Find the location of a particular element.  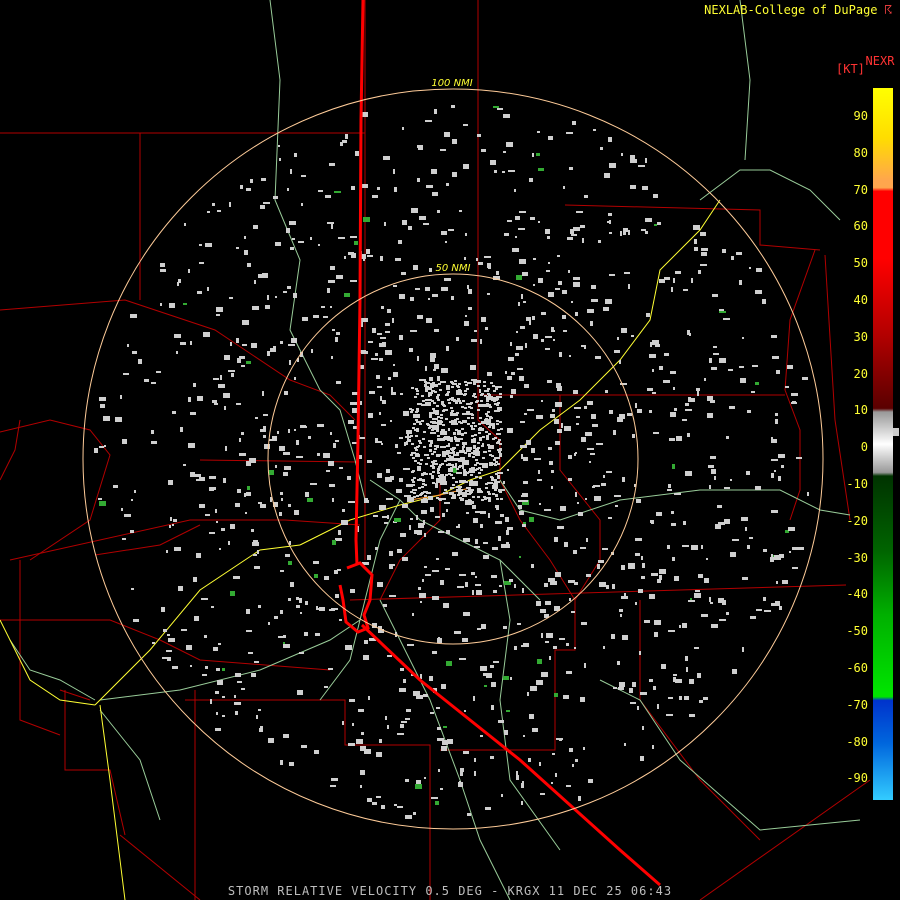

colorbar-marker is located at coordinates (896, 432).